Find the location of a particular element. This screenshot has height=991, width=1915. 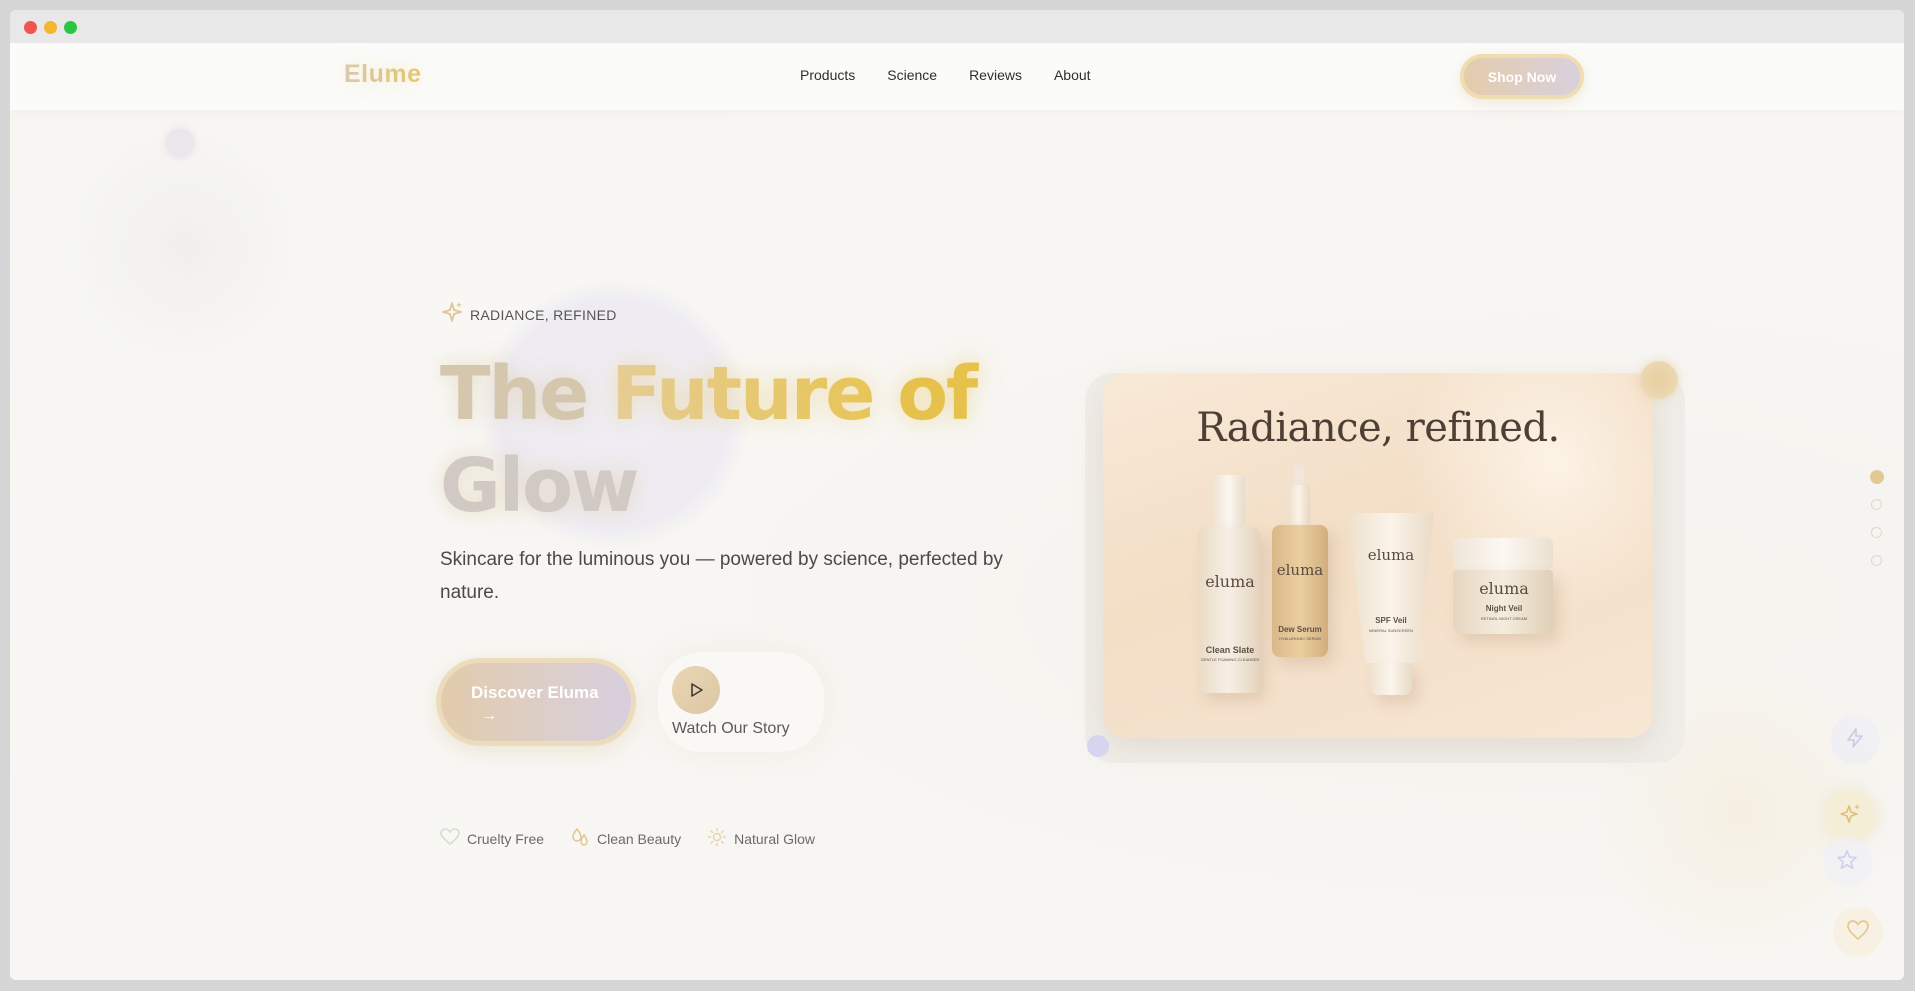

maximize-window-button is located at coordinates (70, 27).